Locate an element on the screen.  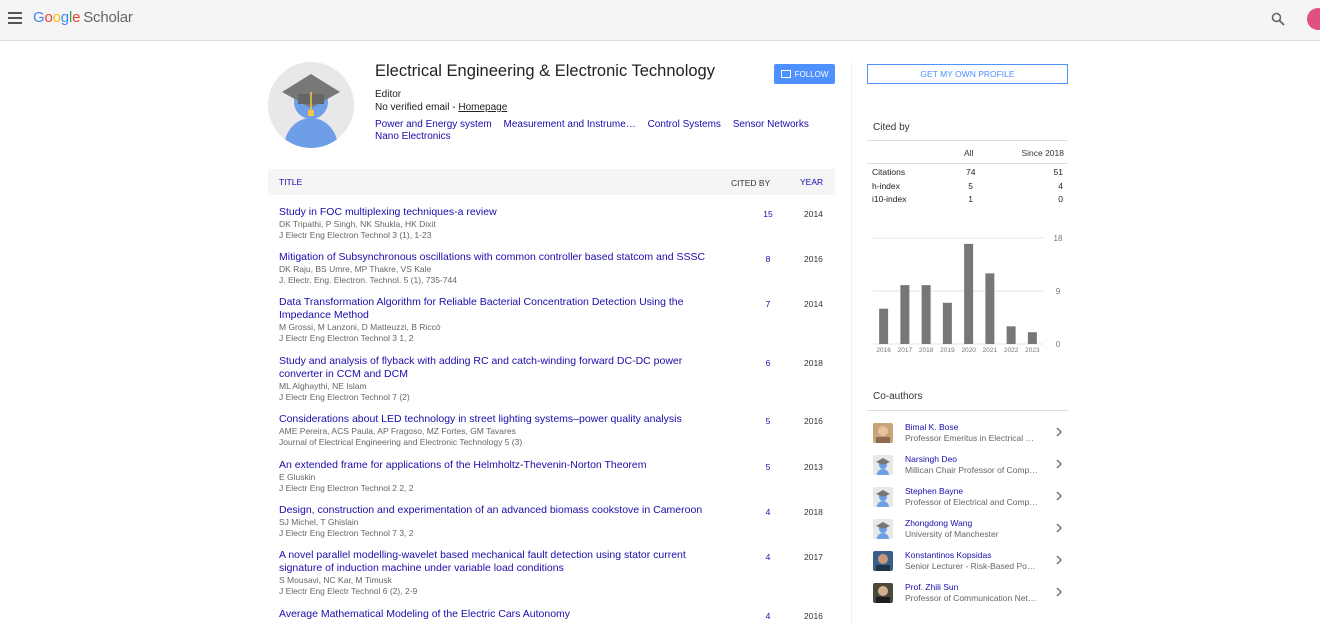
interest-link: Nano Electronics is located at coordinates (413, 136).